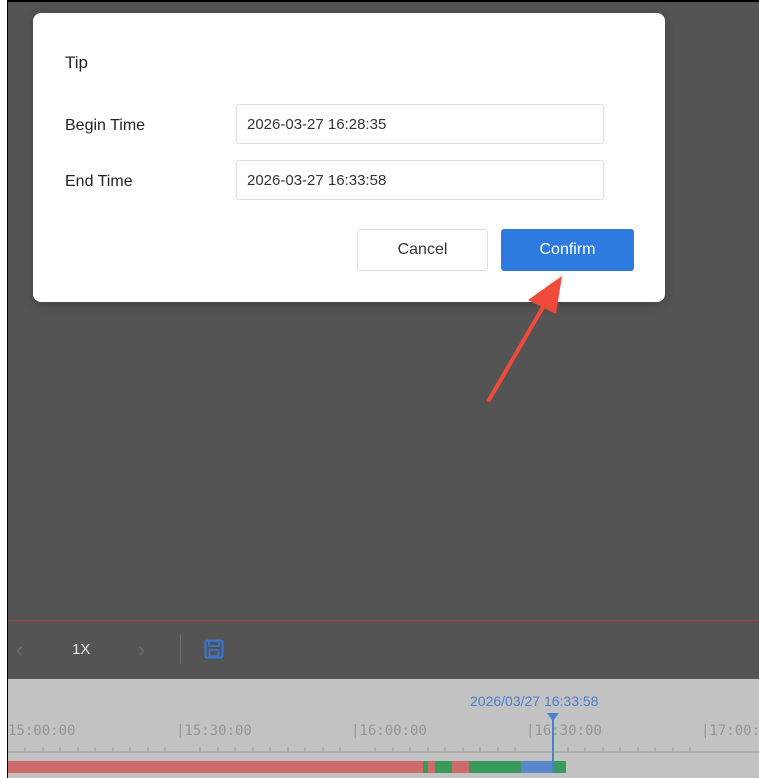 The height and width of the screenshot is (778, 759). What do you see at coordinates (76, 62) in the screenshot?
I see `dialog-title: Tip` at bounding box center [76, 62].